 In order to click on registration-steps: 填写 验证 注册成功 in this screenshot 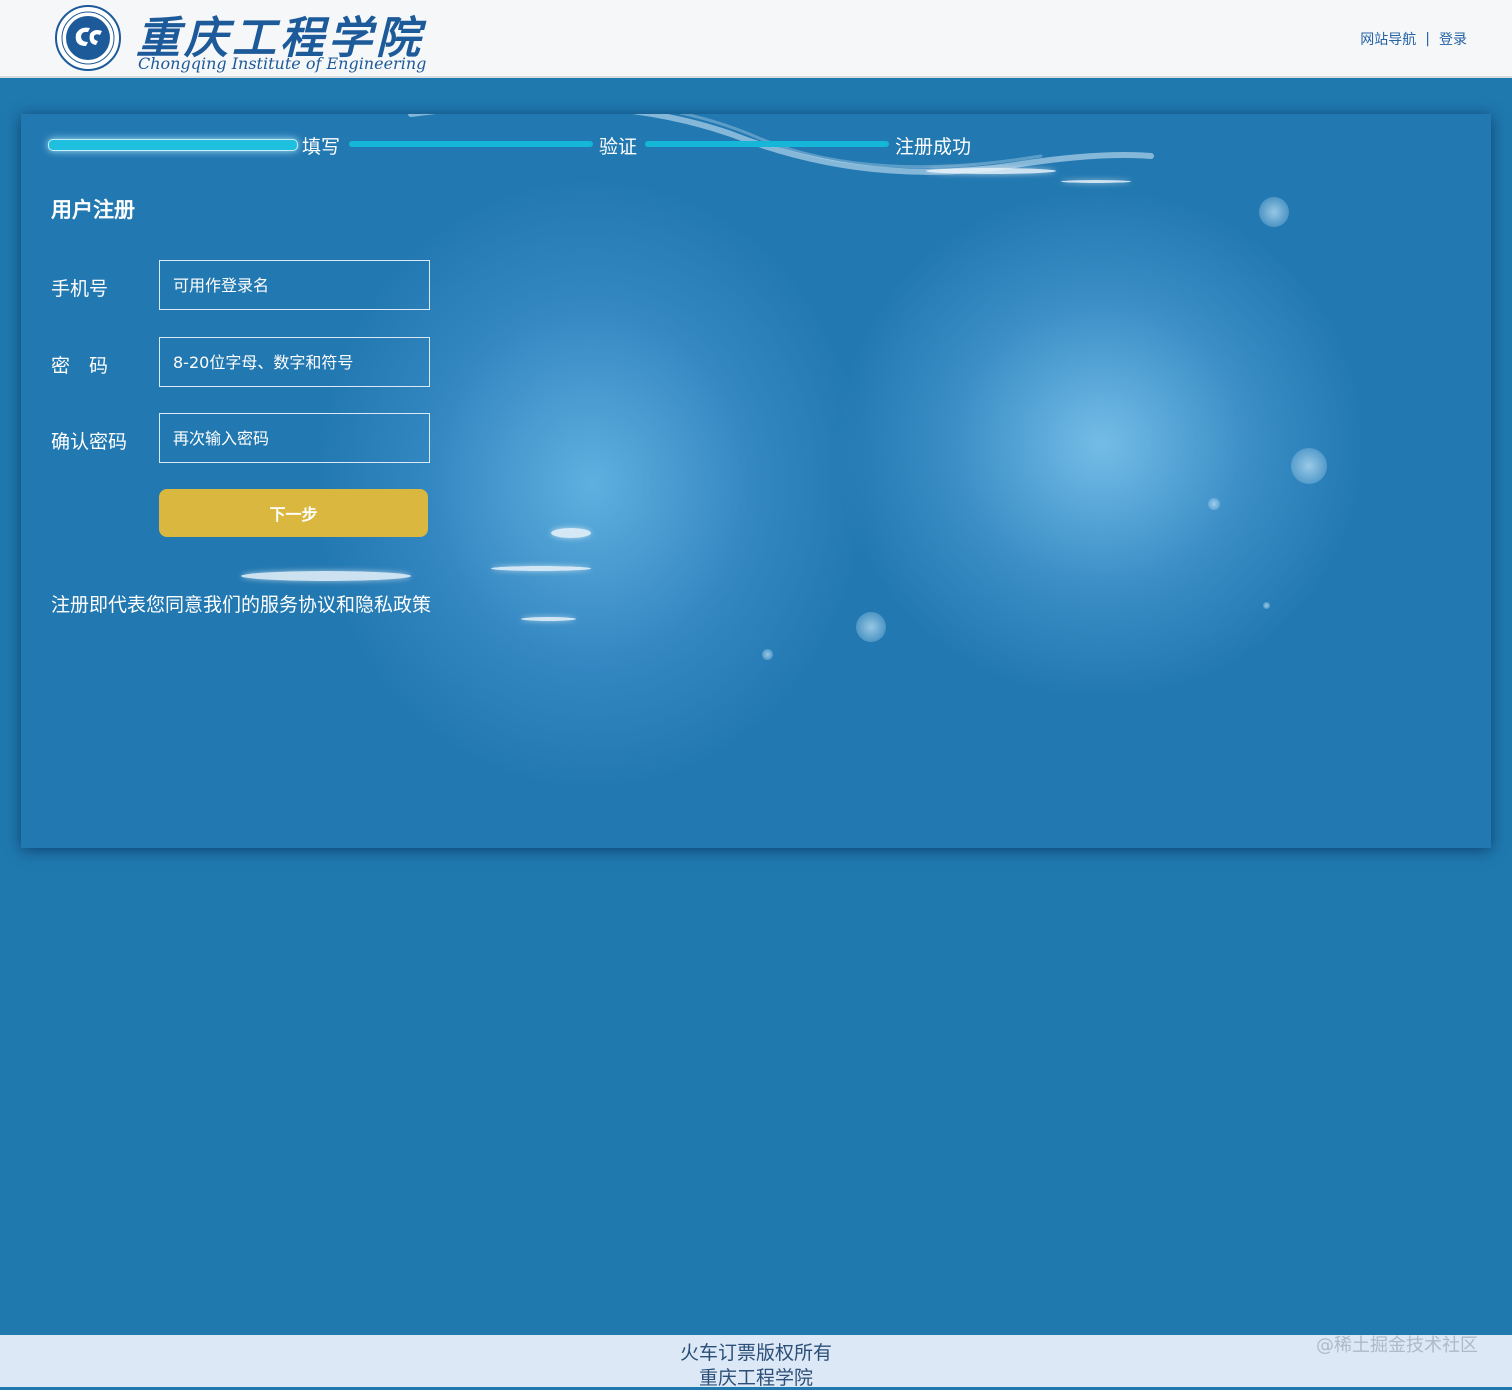, I will do `click(756, 144)`.